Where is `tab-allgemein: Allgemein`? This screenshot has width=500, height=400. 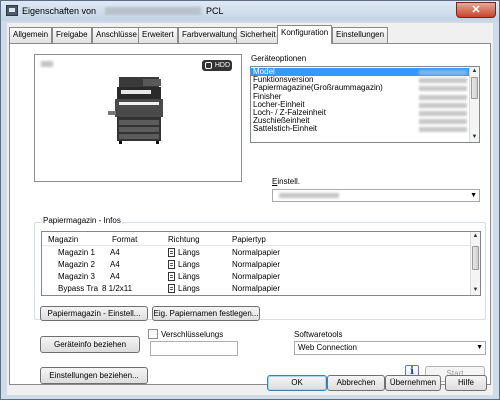 tab-allgemein: Allgemein is located at coordinates (31, 35).